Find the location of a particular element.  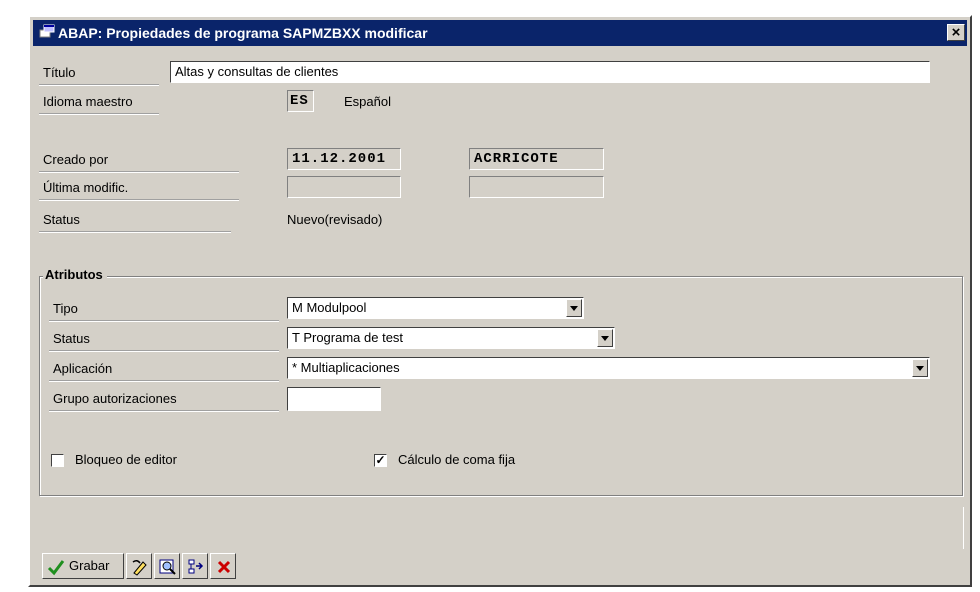

creado-label: Creado por is located at coordinates (76, 159).